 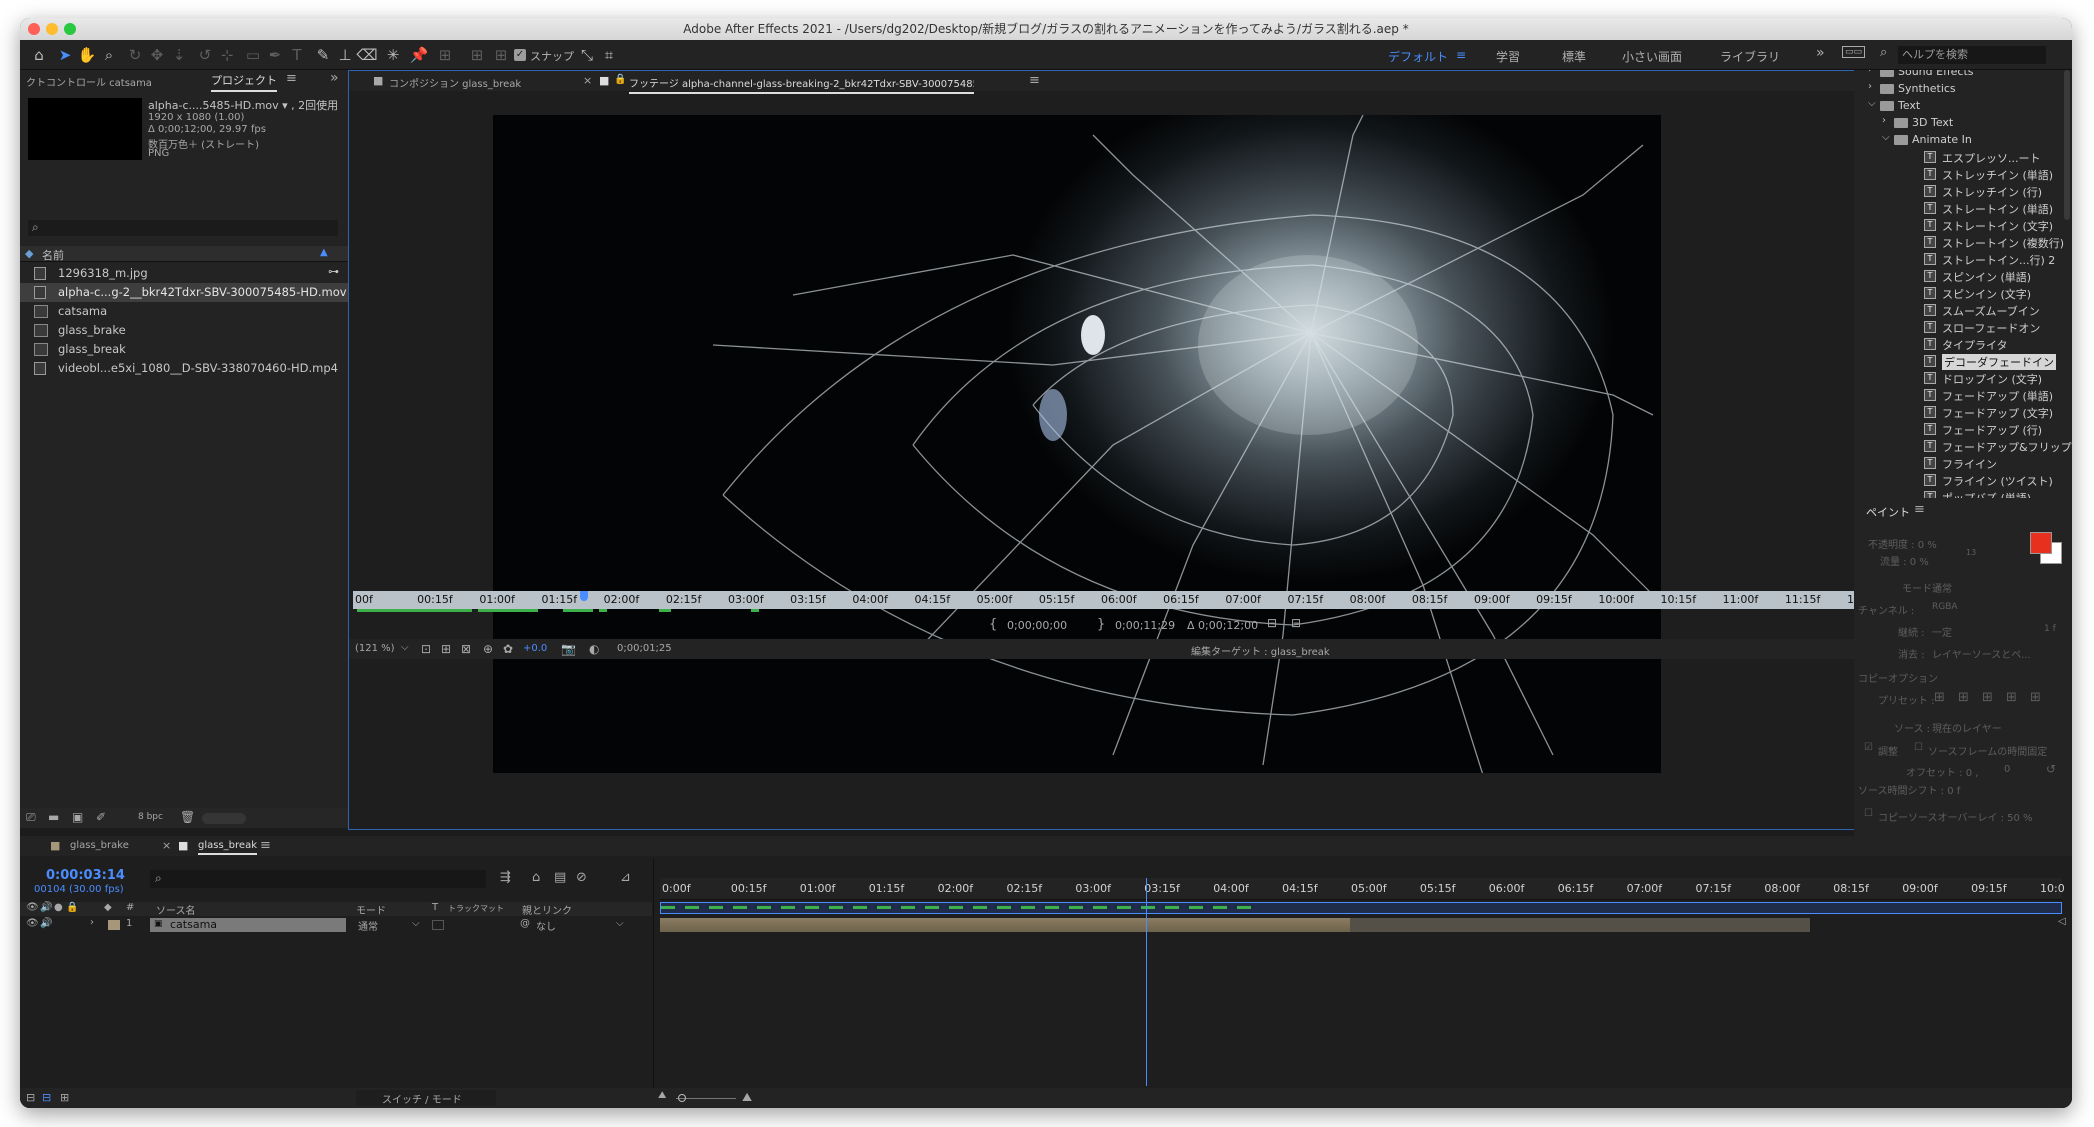 I want to click on adjust-project-icon: ✐, so click(x=101, y=817).